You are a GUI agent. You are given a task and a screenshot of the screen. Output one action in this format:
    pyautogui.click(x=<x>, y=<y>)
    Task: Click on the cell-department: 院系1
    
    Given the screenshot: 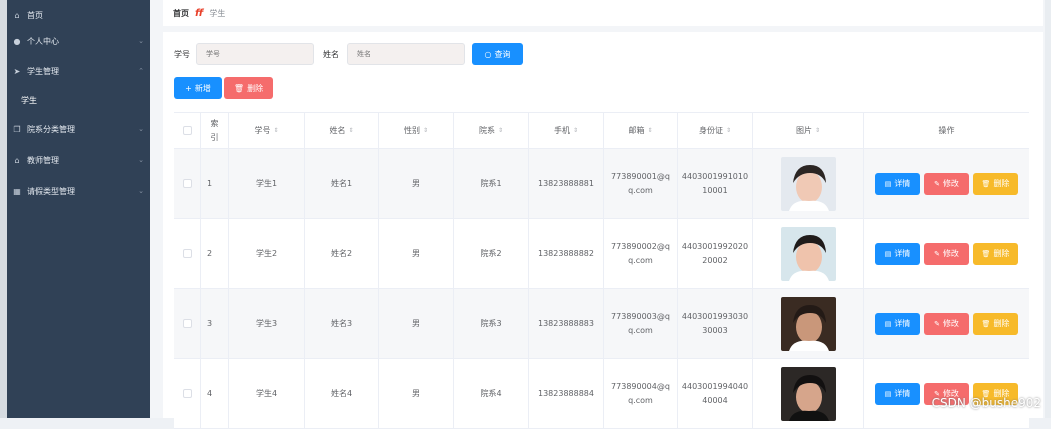 What is the action you would take?
    pyautogui.click(x=491, y=183)
    